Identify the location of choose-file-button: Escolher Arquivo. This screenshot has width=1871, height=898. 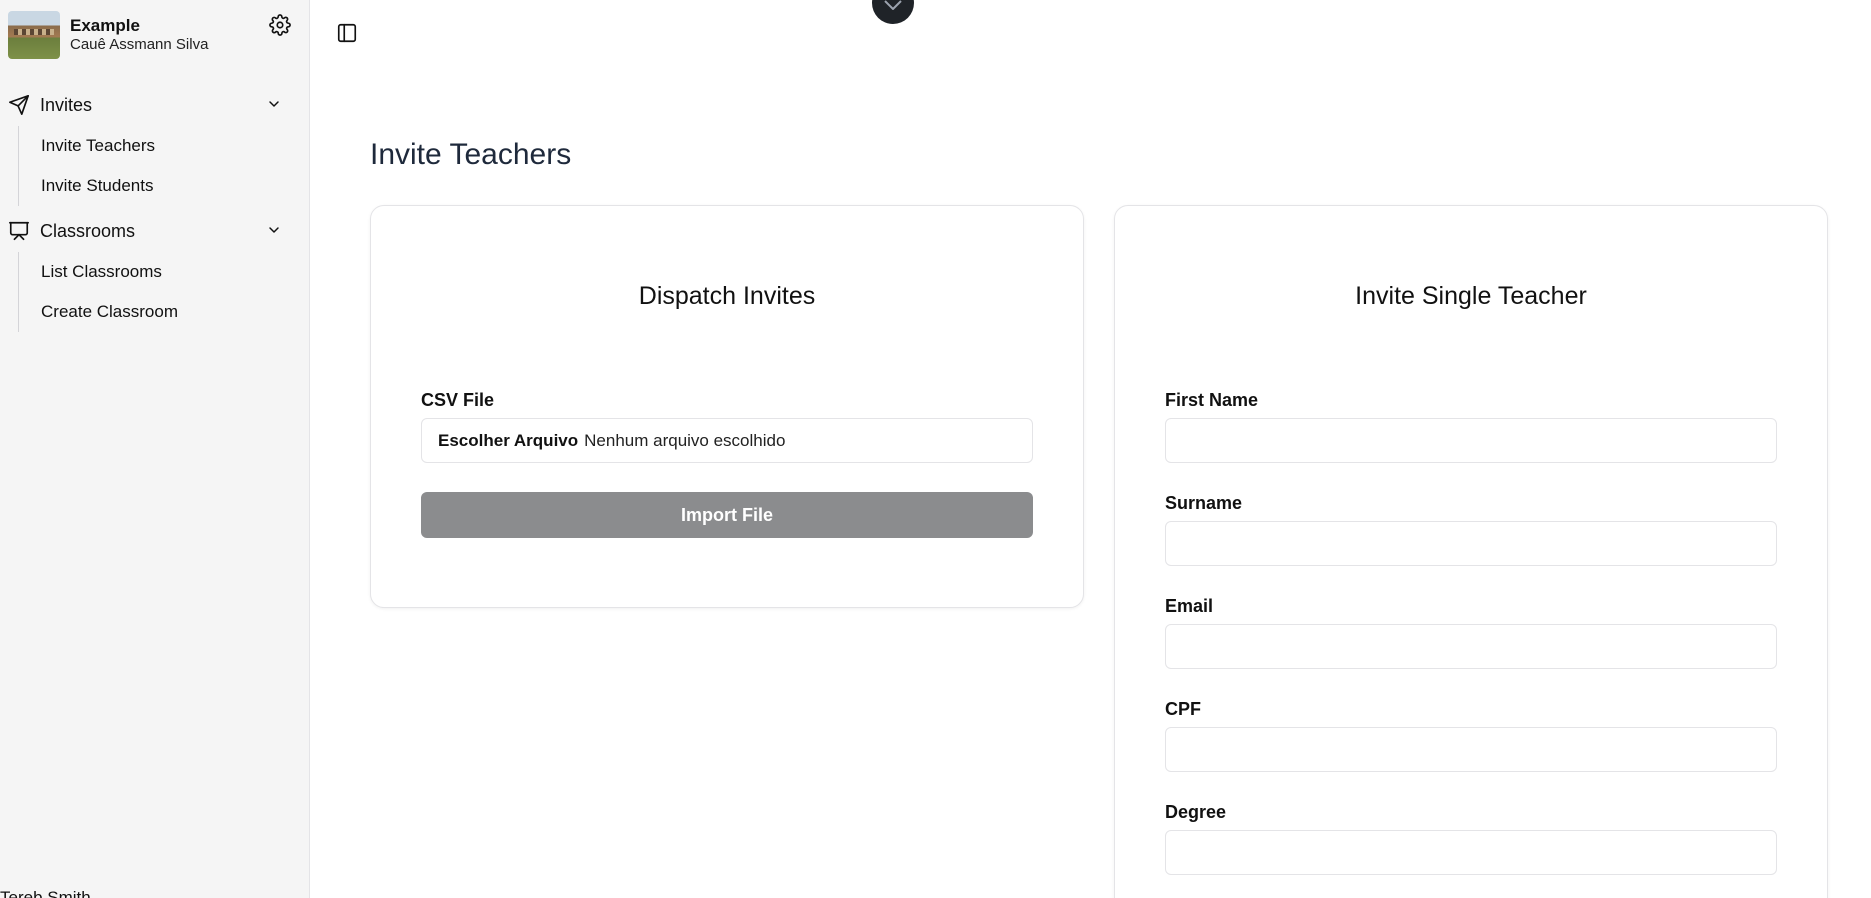
(508, 441).